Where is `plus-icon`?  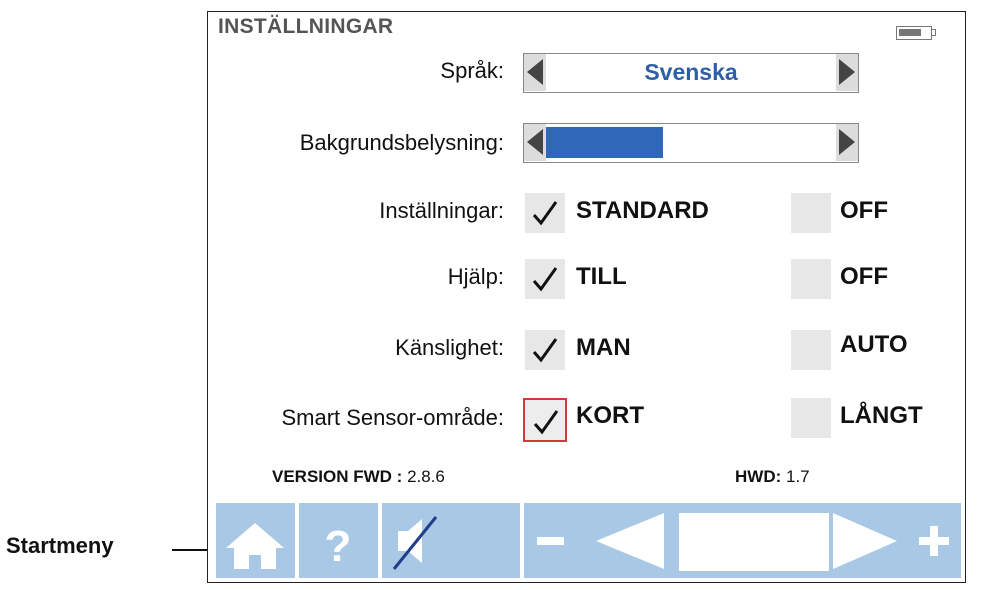
plus-icon is located at coordinates (934, 541).